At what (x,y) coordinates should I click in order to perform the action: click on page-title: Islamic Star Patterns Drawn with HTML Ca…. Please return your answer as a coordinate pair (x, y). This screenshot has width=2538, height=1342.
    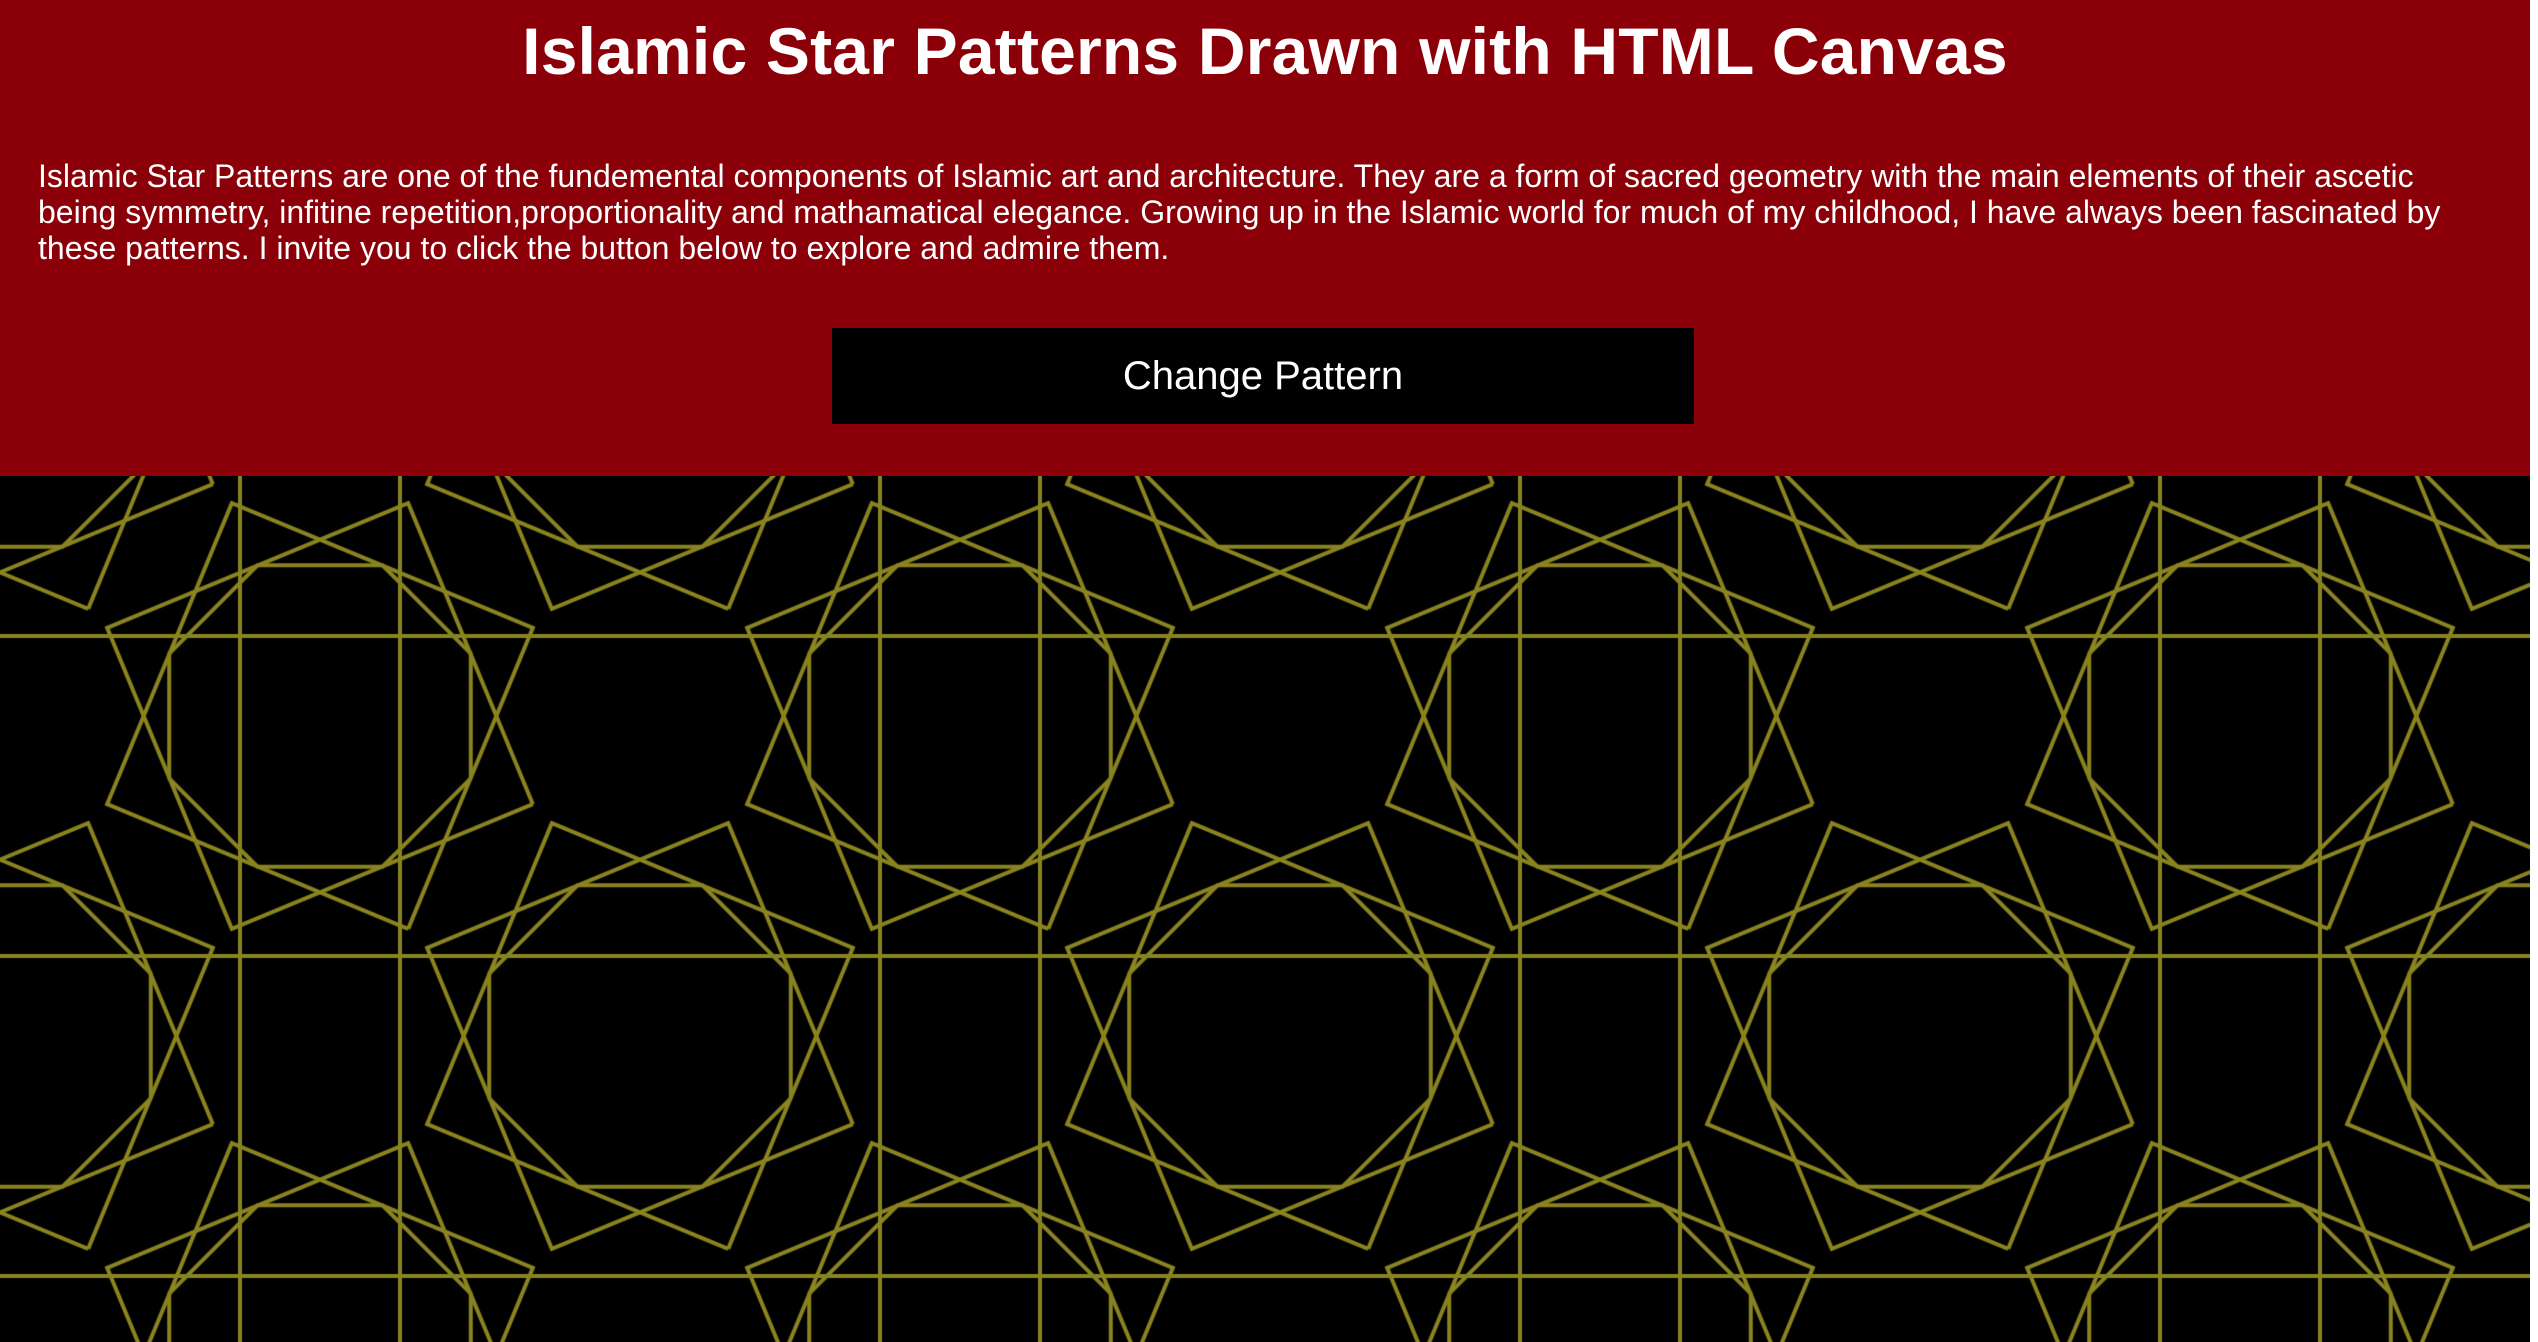
    Looking at the image, I should click on (1265, 51).